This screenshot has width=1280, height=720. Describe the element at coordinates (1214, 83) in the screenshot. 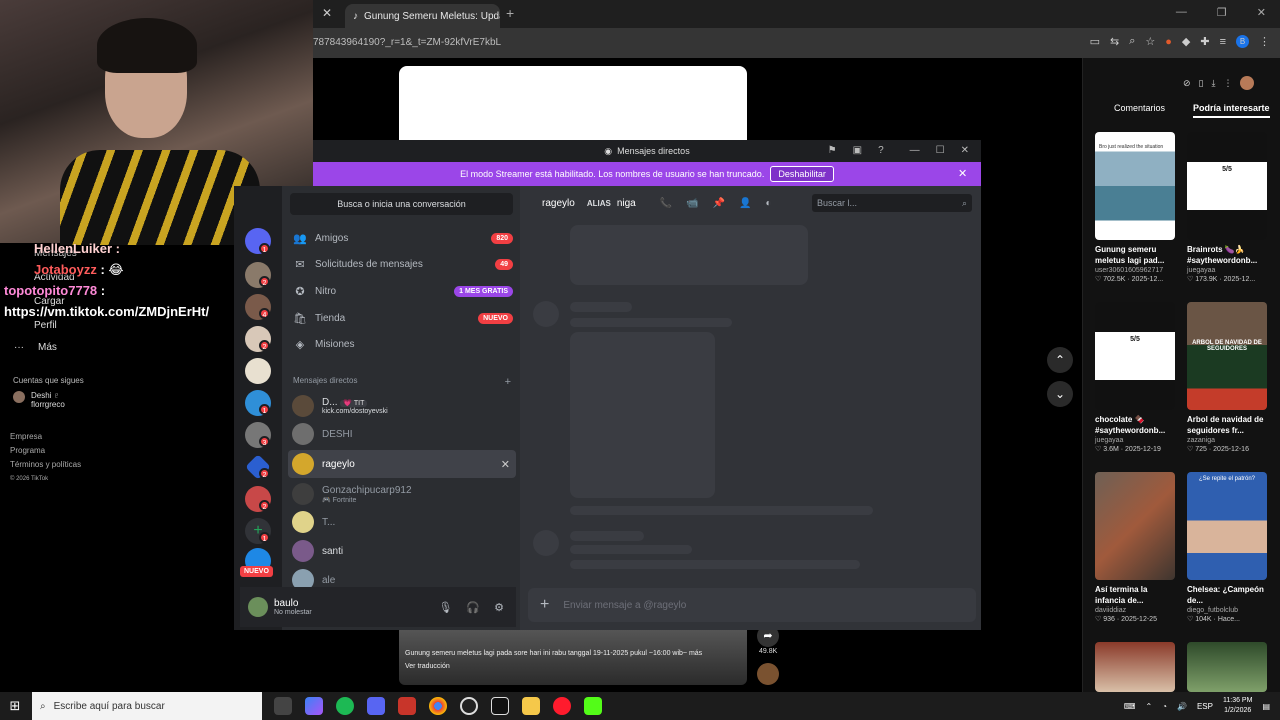

I see `download-icon: ⤓` at that location.